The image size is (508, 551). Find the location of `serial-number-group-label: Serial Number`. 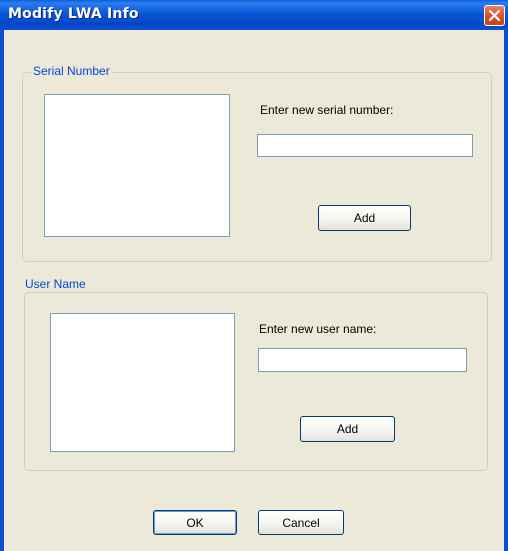

serial-number-group-label: Serial Number is located at coordinates (71, 71).